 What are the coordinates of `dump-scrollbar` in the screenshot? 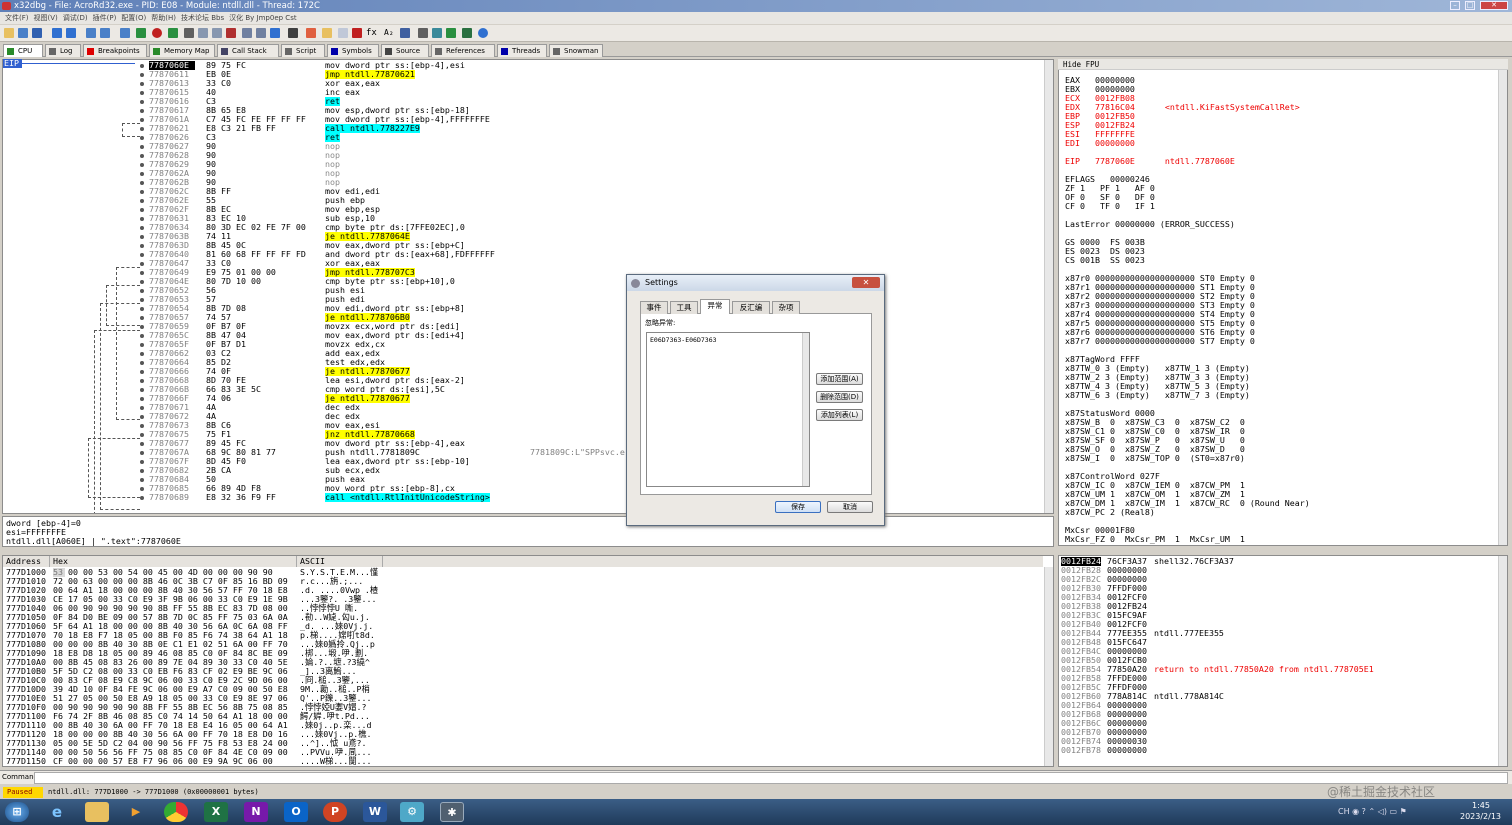 It's located at (1048, 666).